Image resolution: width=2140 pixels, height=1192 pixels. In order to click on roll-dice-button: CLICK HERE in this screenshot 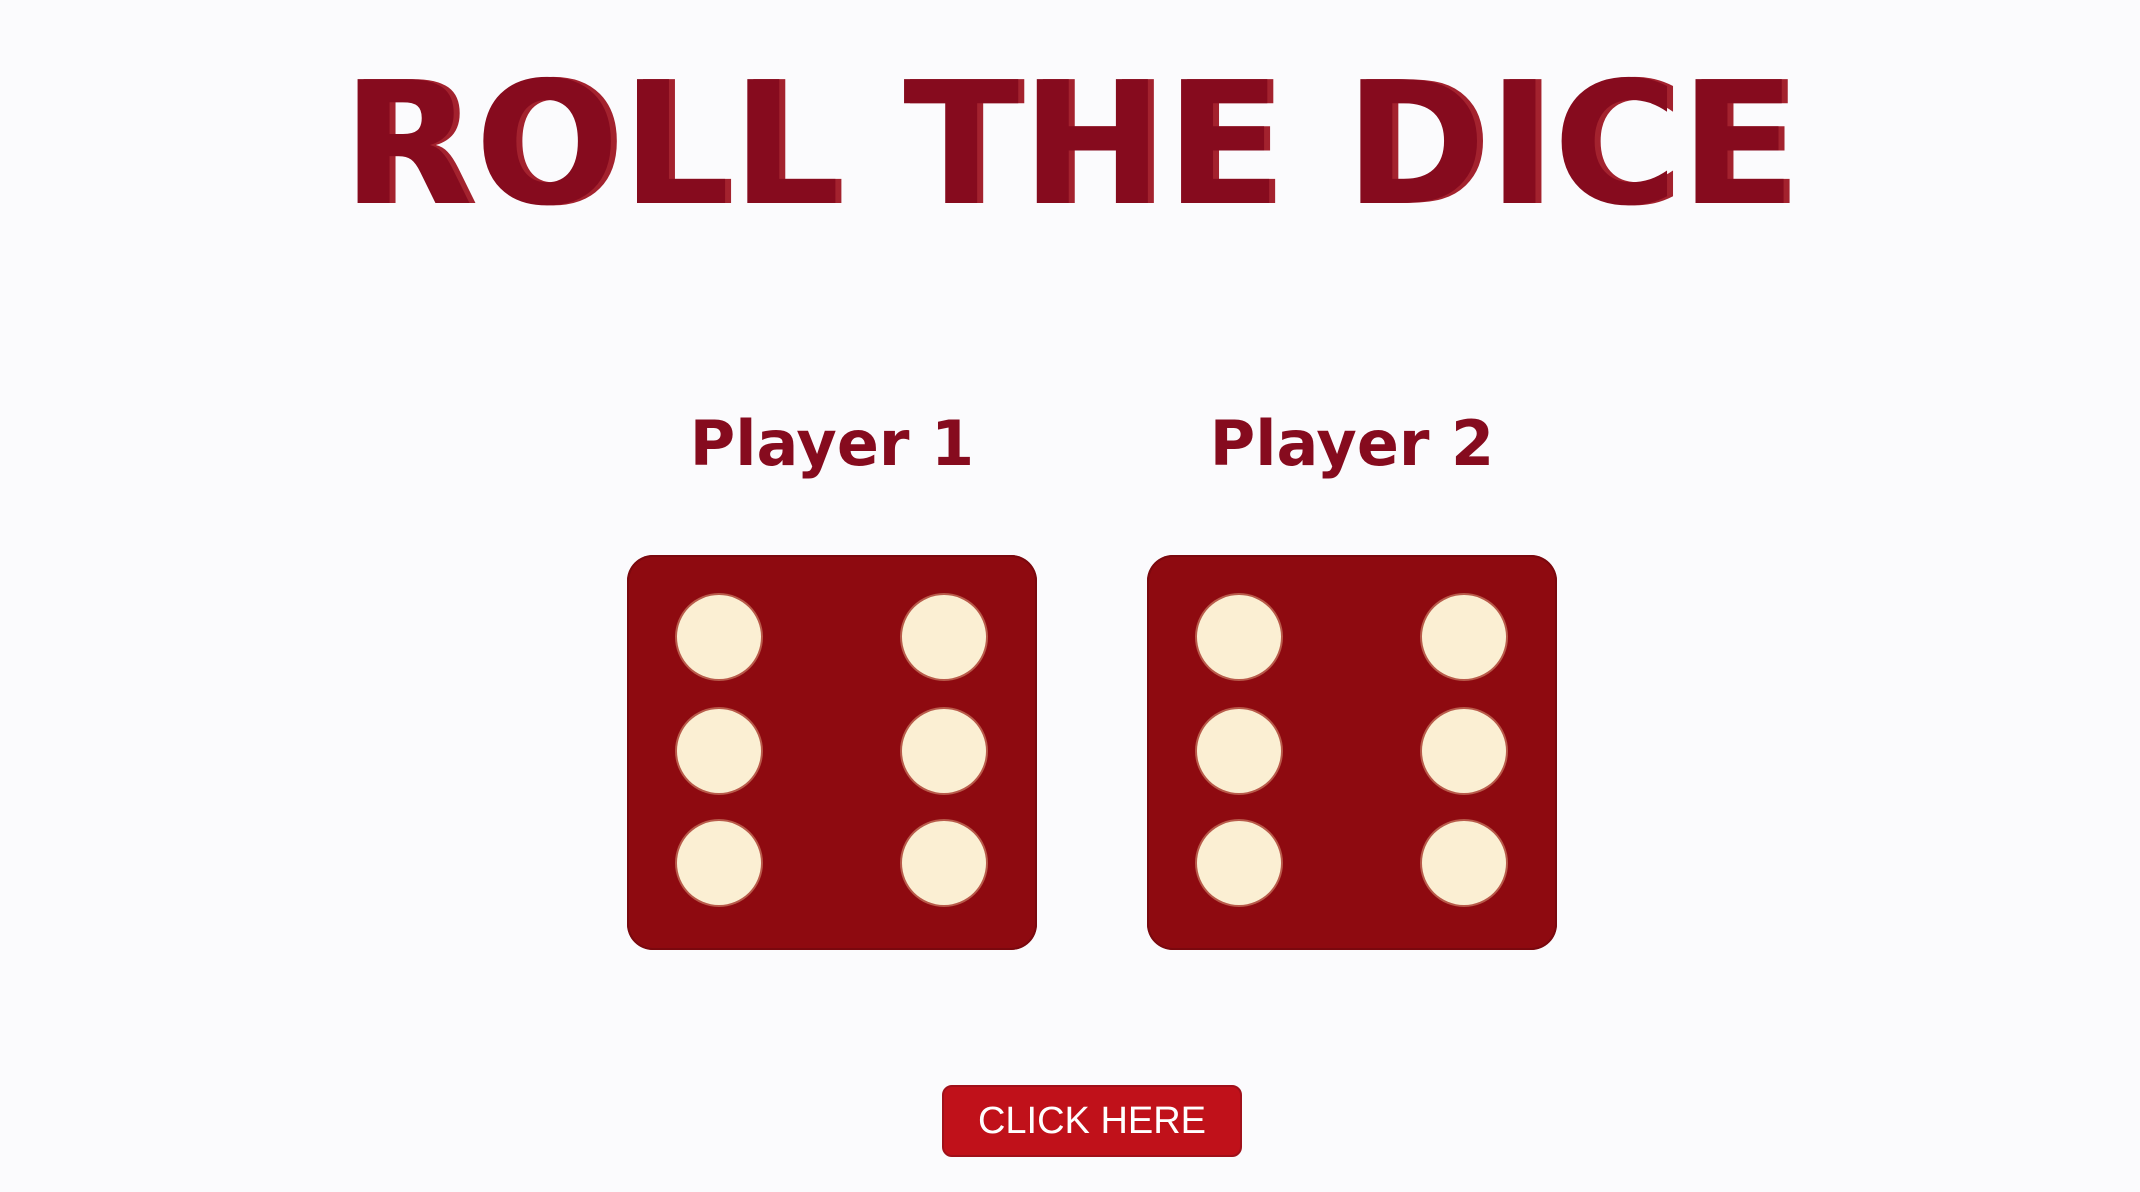, I will do `click(1092, 1121)`.